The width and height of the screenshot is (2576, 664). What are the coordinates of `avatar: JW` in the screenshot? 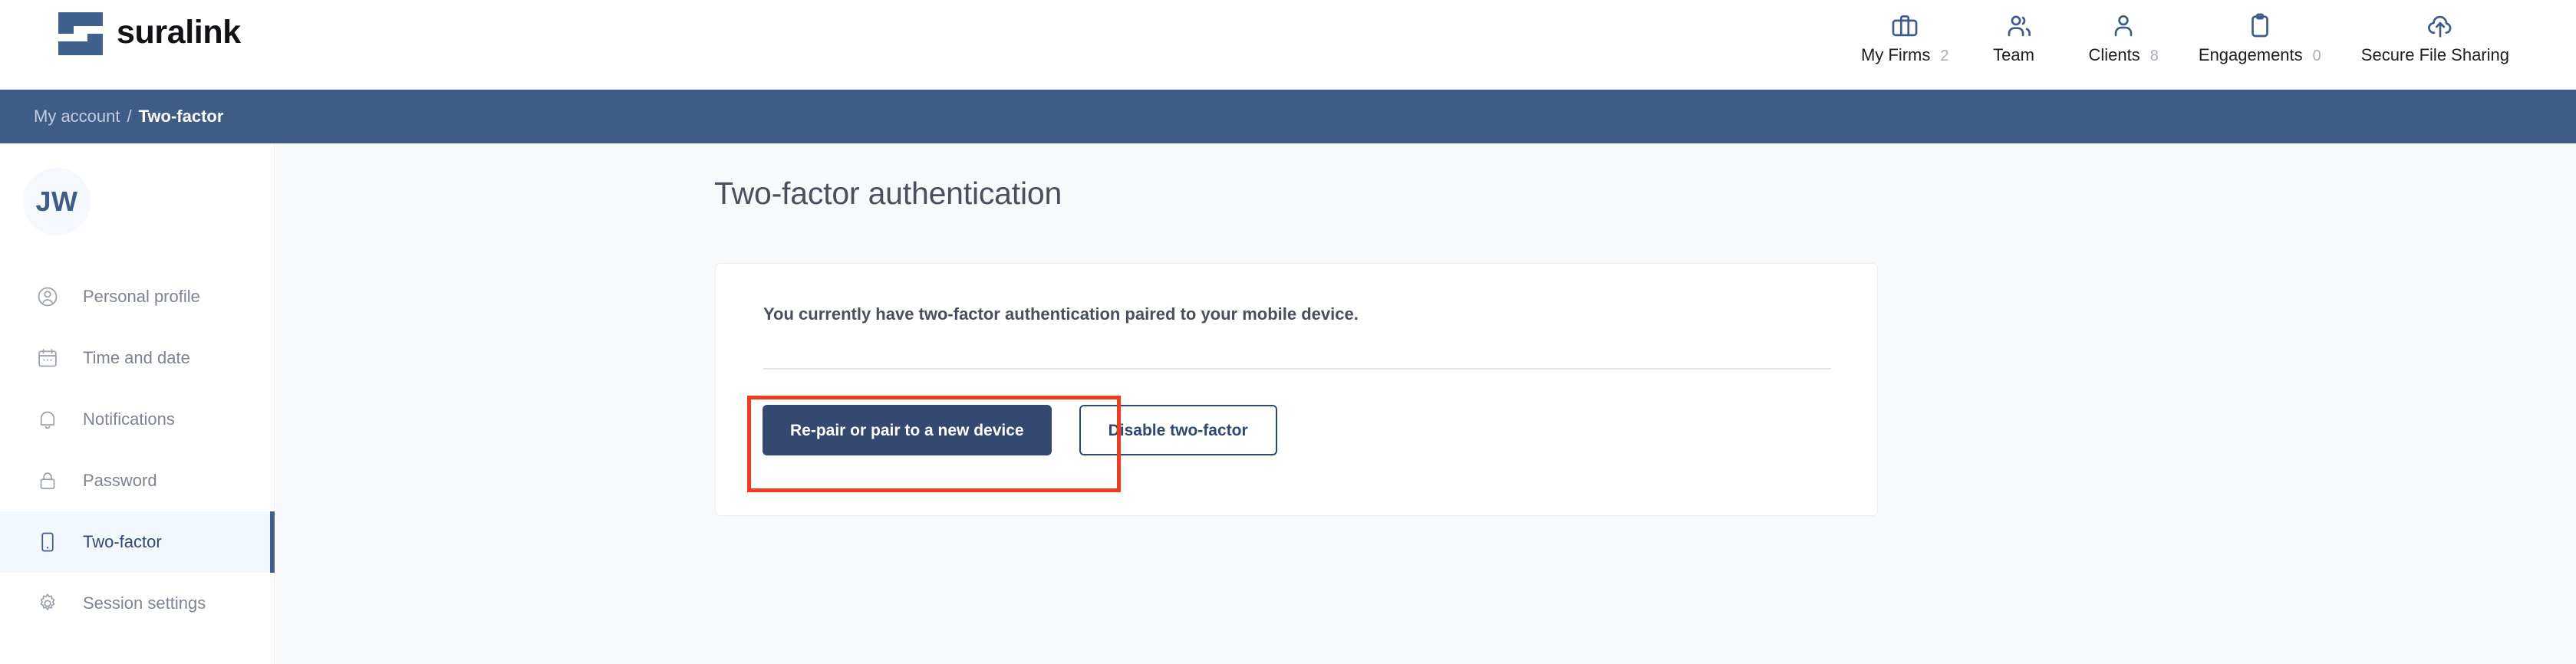 It's located at (57, 201).